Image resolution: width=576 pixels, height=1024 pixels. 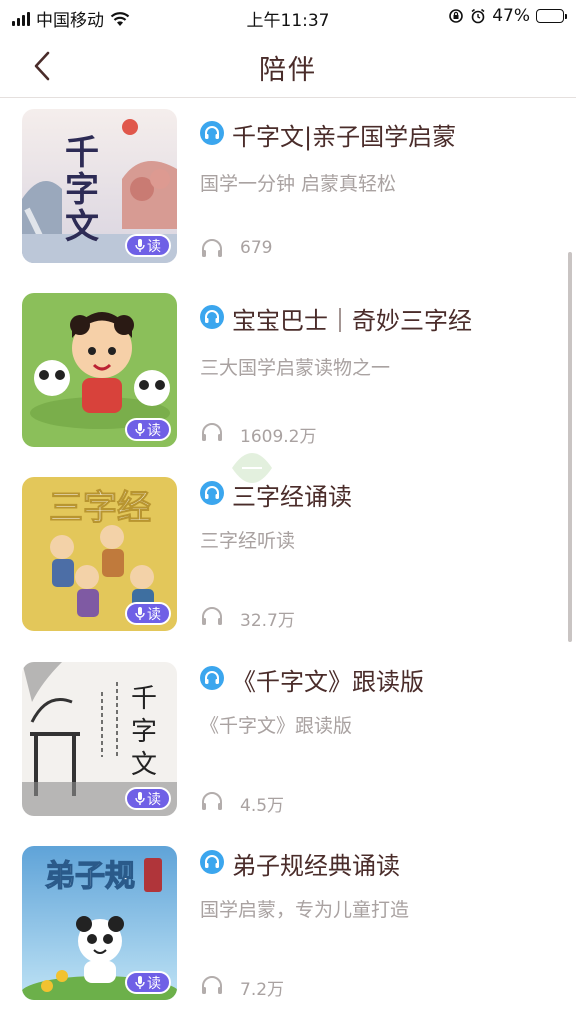 I want to click on scrollbar, so click(x=570, y=447).